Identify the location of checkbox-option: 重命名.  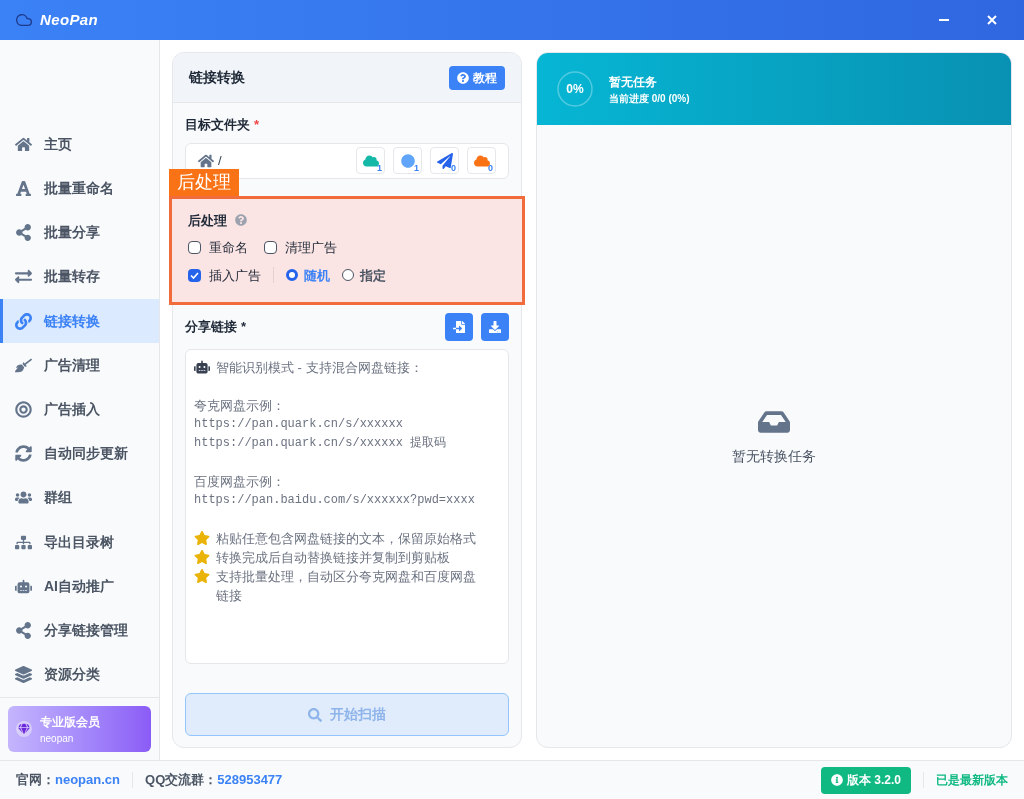
(218, 248).